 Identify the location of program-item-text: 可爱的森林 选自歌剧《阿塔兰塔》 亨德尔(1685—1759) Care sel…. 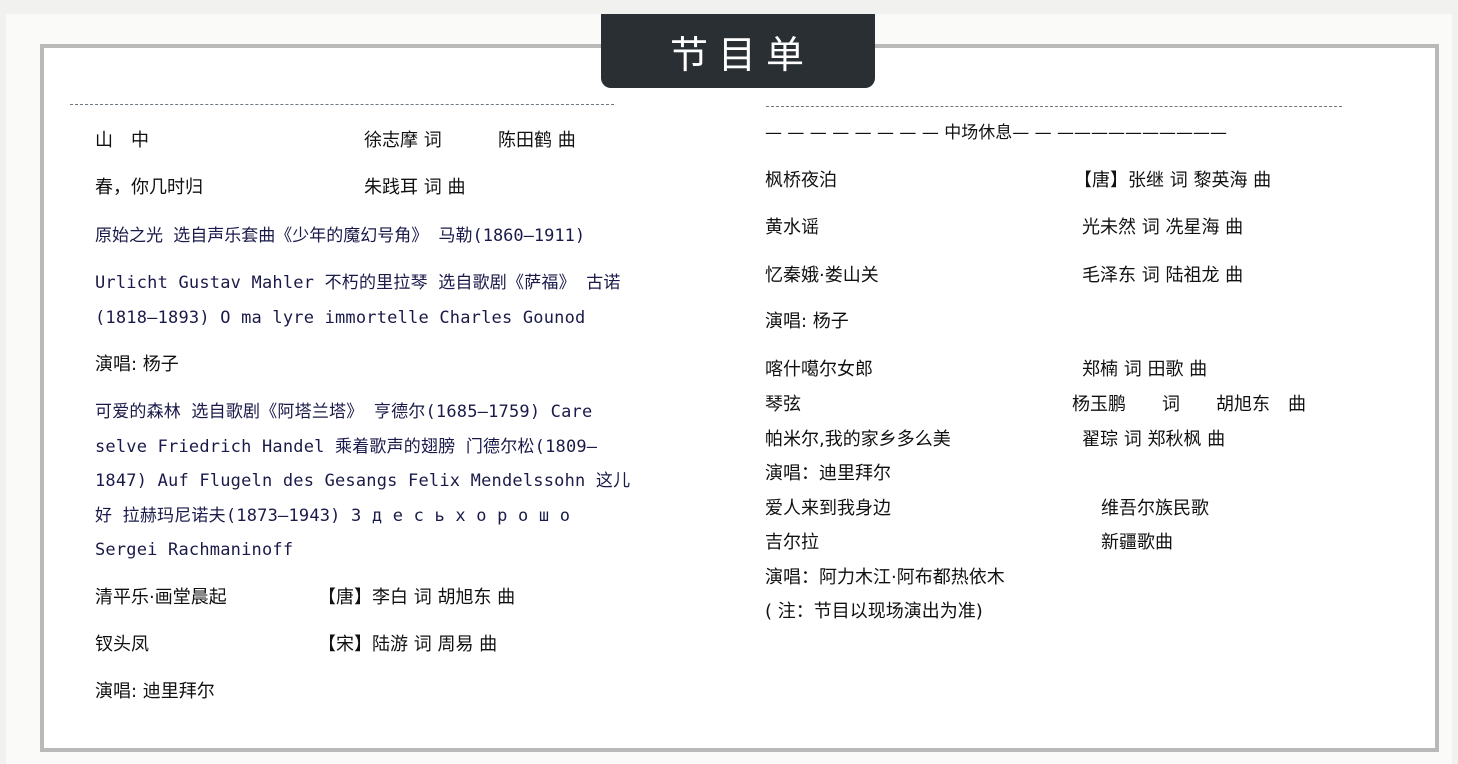
(363, 481).